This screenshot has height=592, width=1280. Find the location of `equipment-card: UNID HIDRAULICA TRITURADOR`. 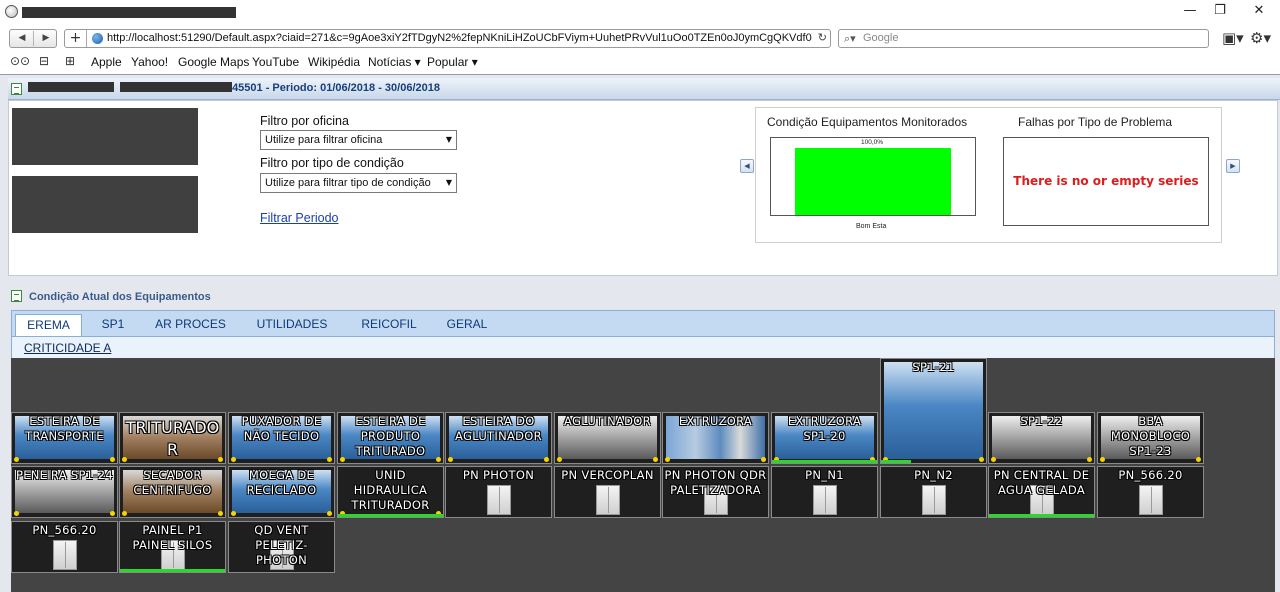

equipment-card: UNID HIDRAULICA TRITURADOR is located at coordinates (390, 492).